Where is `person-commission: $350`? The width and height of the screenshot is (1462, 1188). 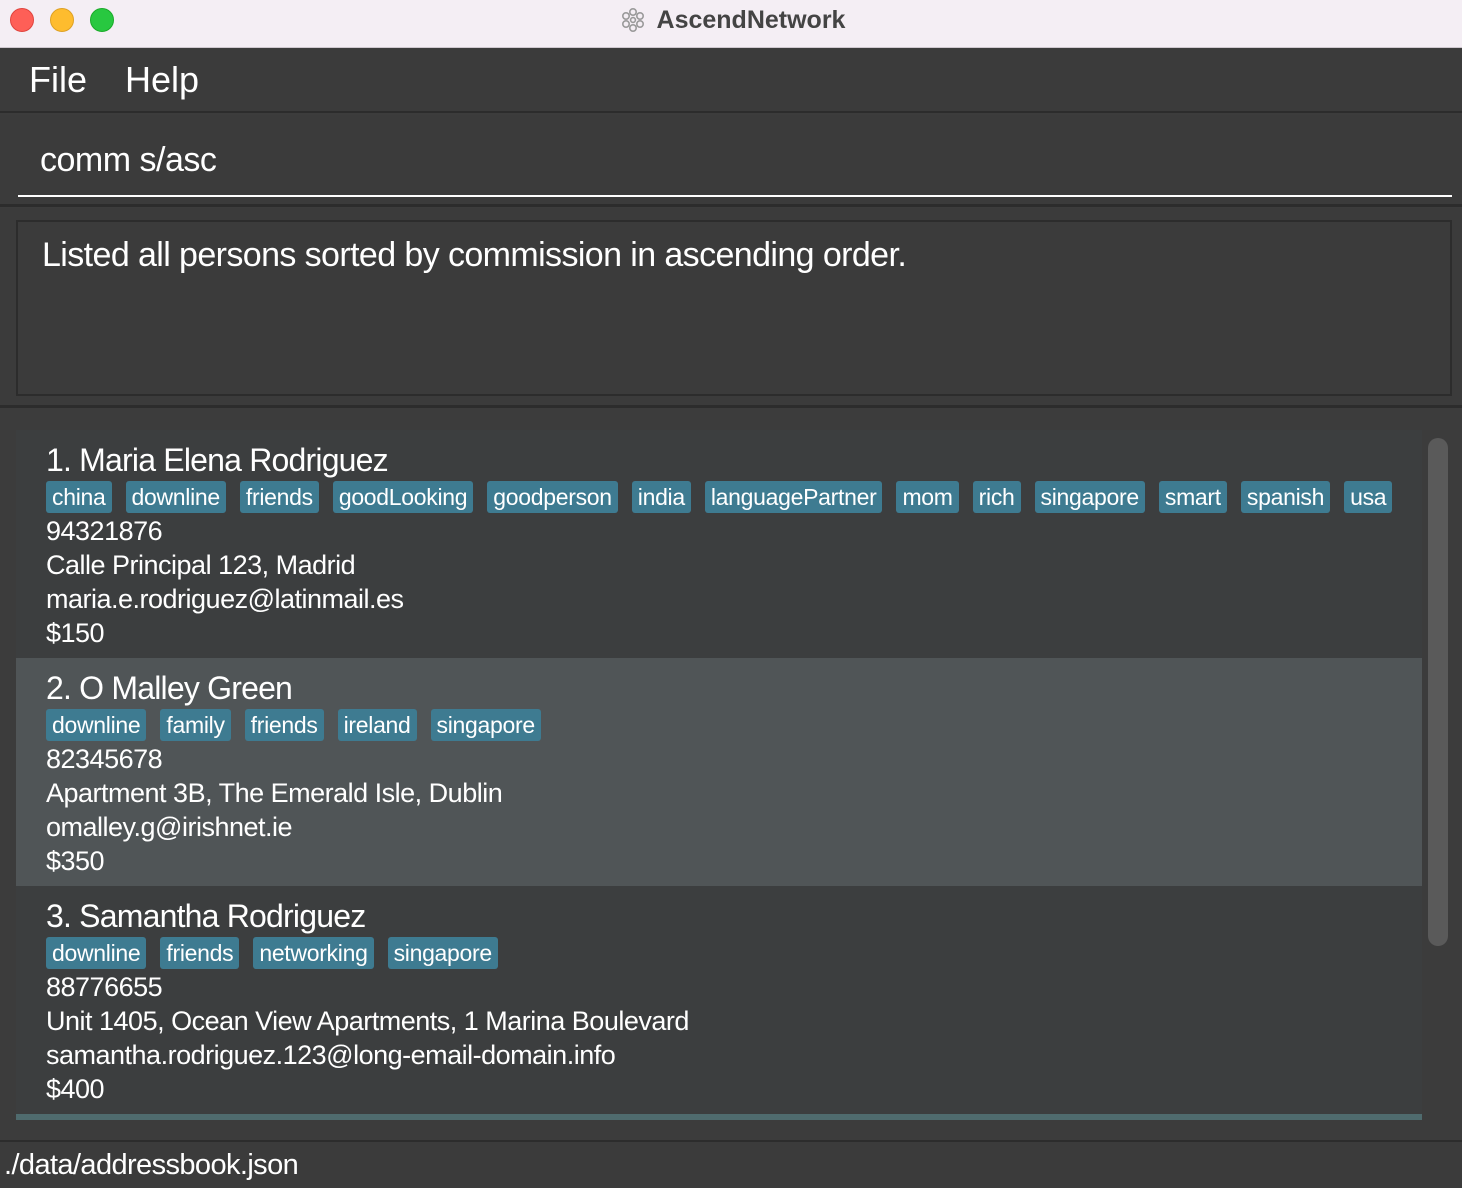
person-commission: $350 is located at coordinates (75, 861).